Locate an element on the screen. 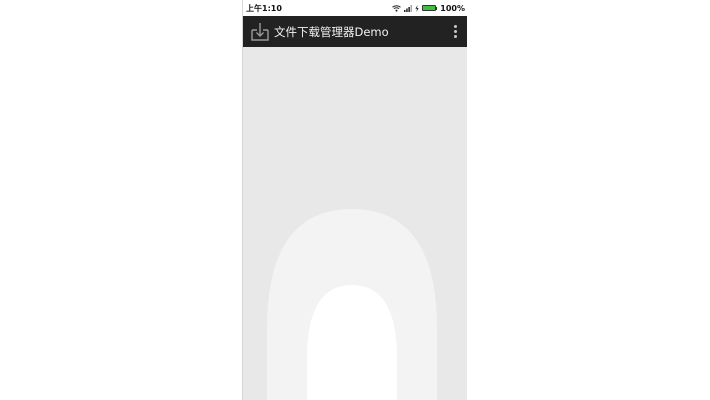 Image resolution: width=710 pixels, height=400 pixels. battery-percent: 100% is located at coordinates (452, 8).